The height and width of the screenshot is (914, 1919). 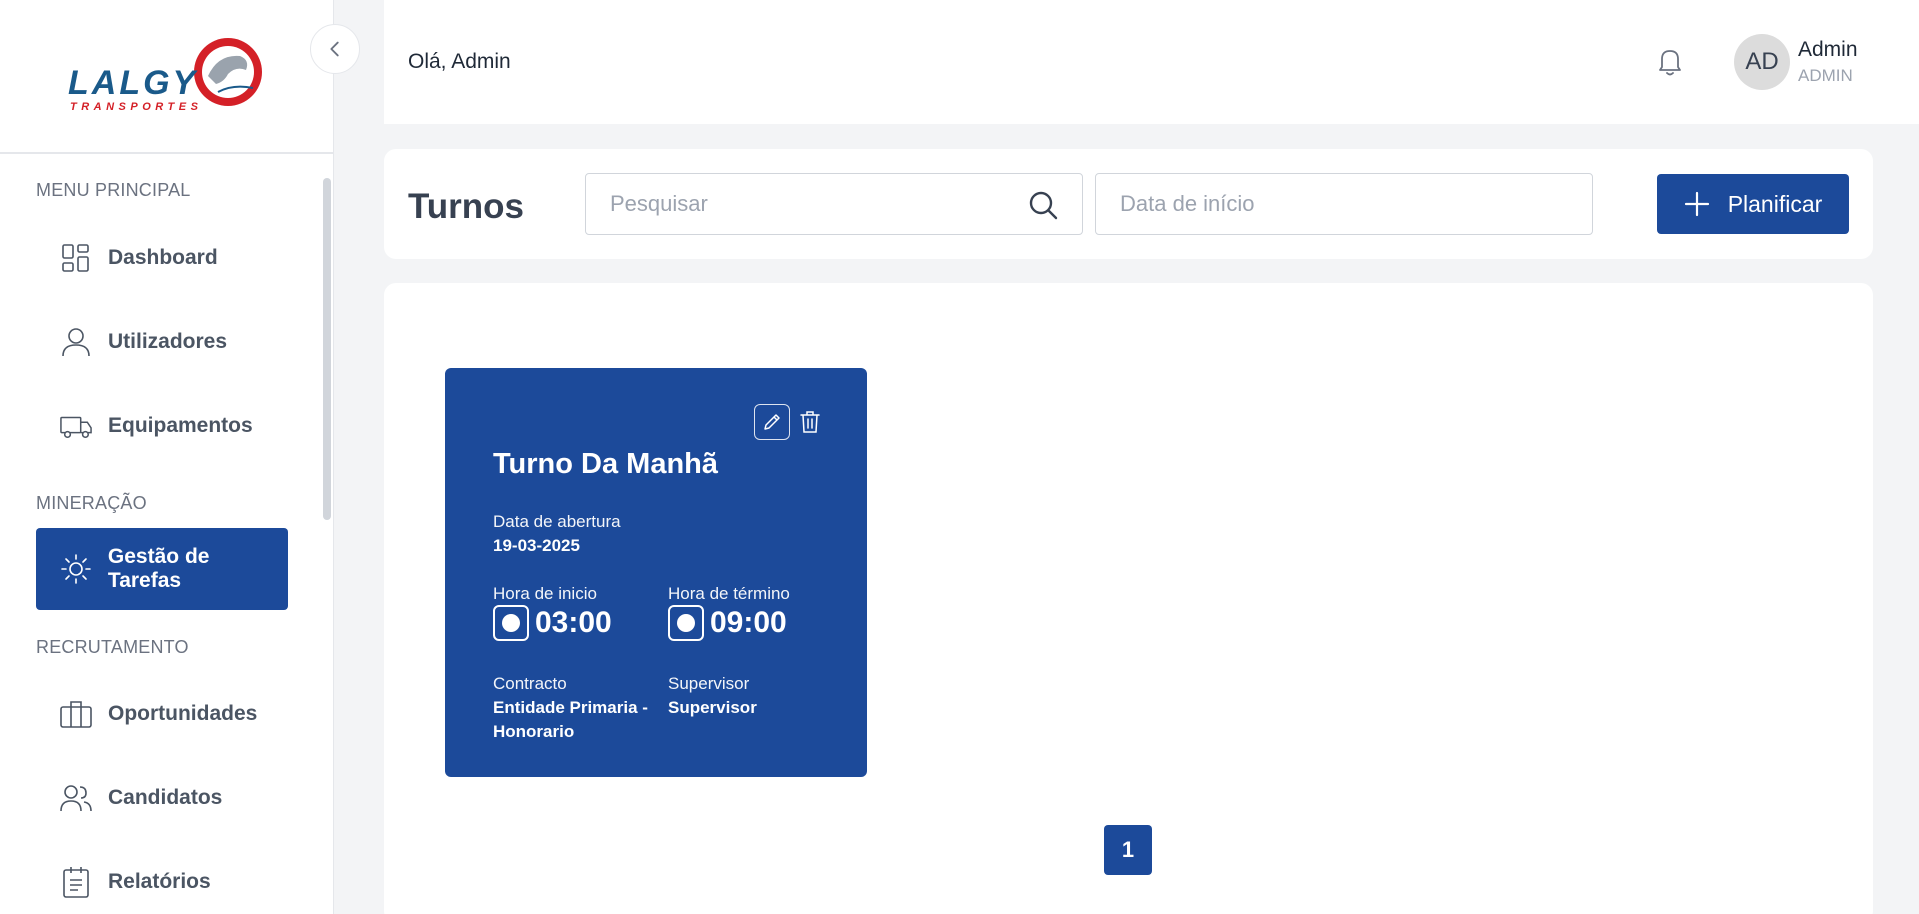 I want to click on start-time-value: 03:00, so click(x=573, y=622).